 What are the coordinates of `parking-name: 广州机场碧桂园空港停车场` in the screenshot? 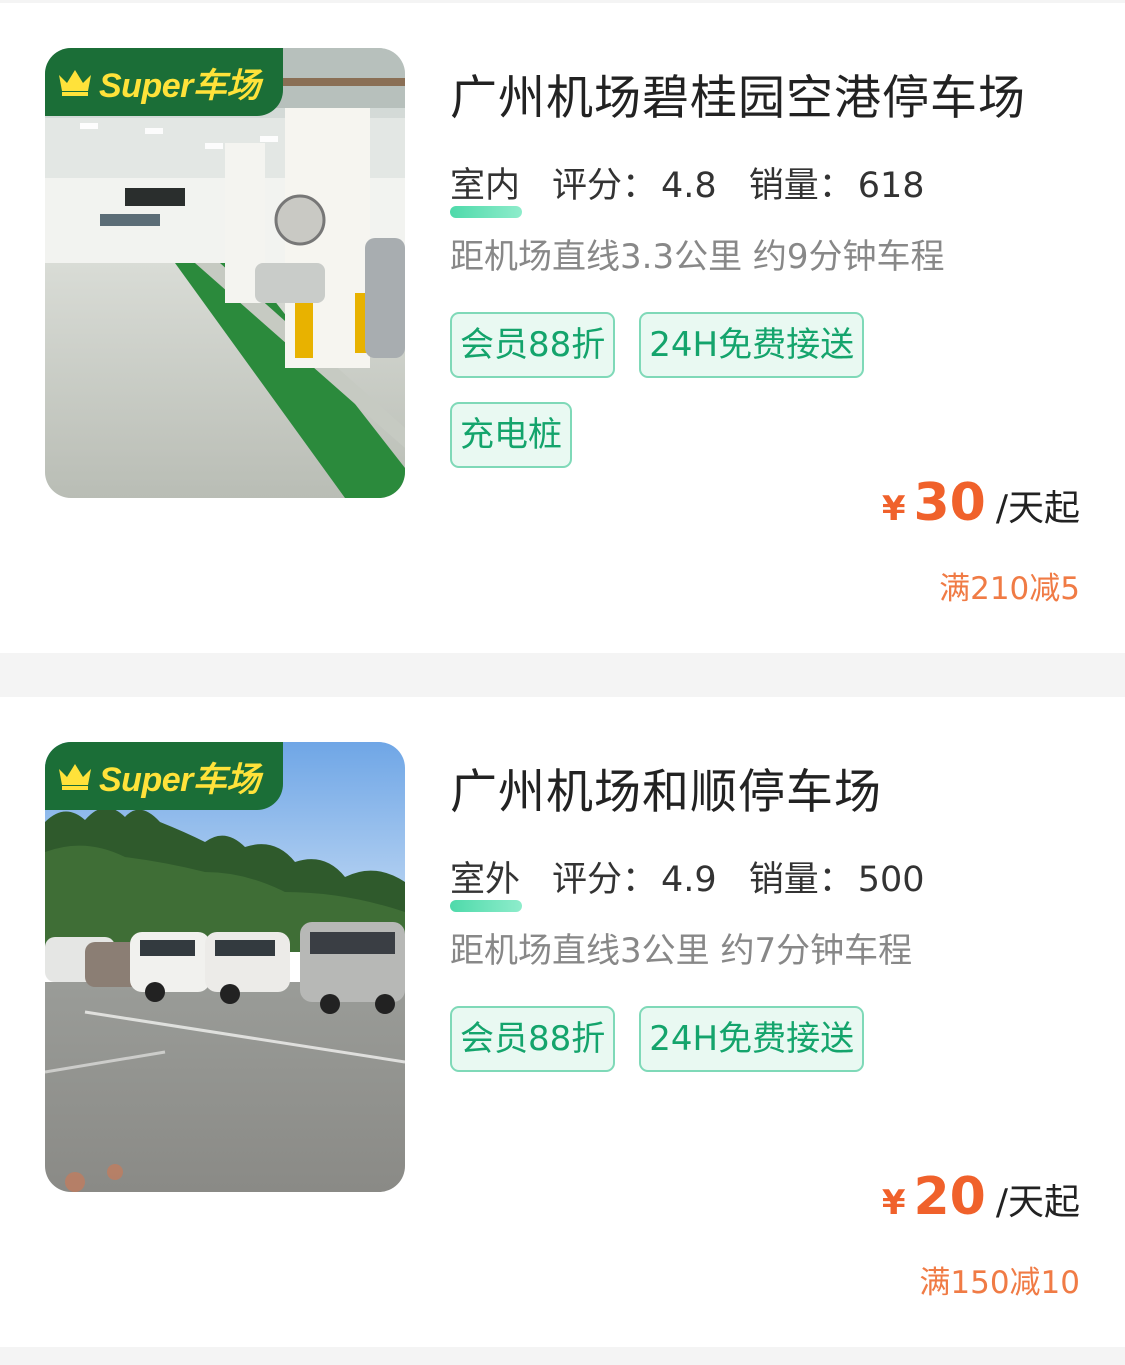 It's located at (738, 93).